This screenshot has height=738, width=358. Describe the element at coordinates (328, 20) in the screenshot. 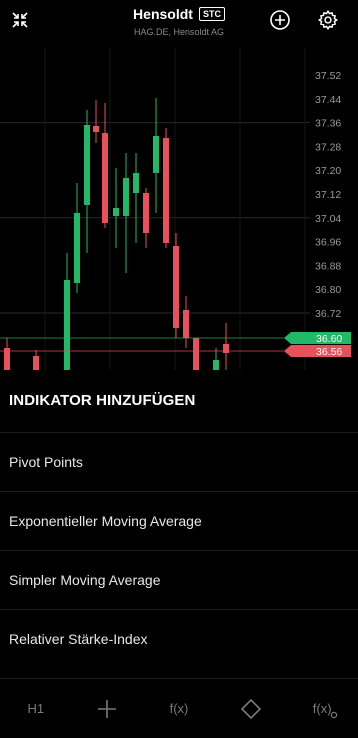

I see `gear-icon` at that location.